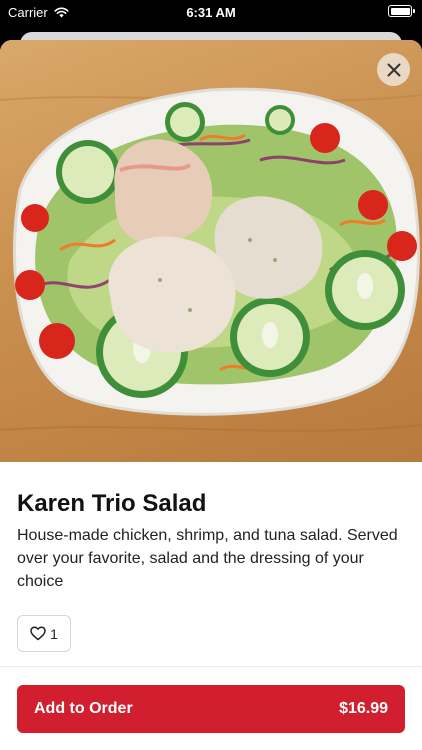 This screenshot has height=750, width=422. Describe the element at coordinates (363, 708) in the screenshot. I see `order-price: $16.99` at that location.